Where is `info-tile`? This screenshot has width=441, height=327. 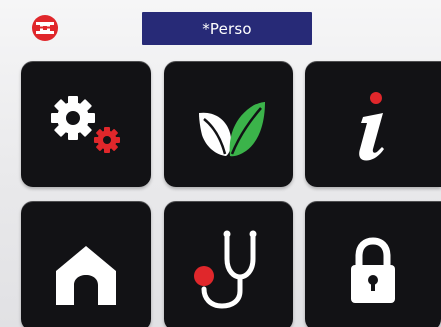
info-tile is located at coordinates (373, 124).